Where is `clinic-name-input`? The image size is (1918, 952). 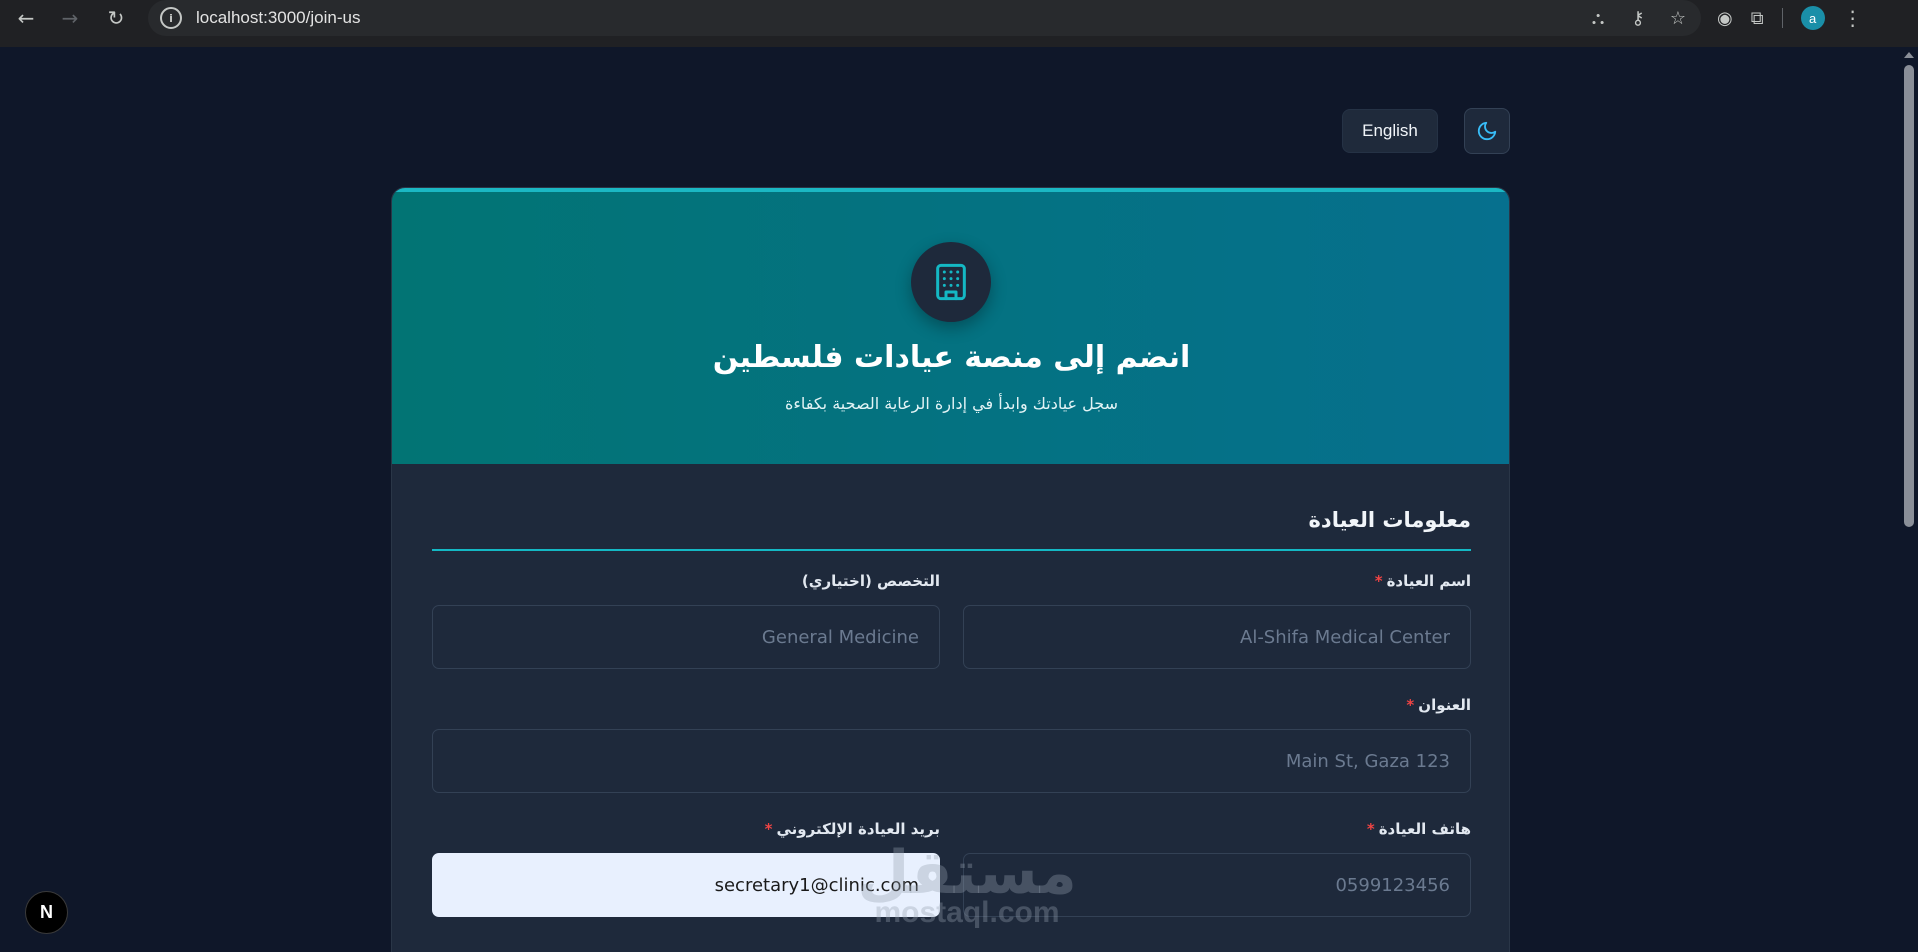 clinic-name-input is located at coordinates (1217, 637).